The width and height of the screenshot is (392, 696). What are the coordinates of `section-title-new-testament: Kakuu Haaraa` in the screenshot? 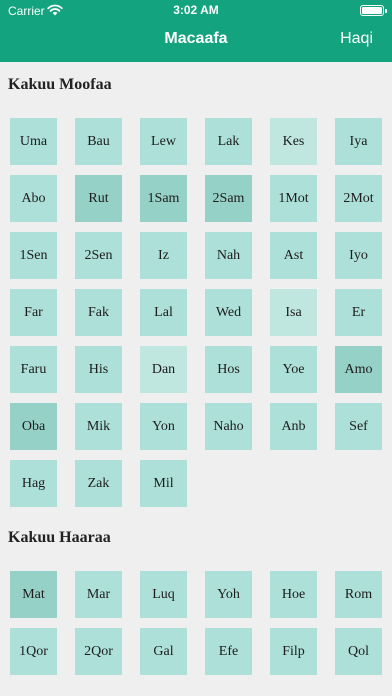 It's located at (59, 537).